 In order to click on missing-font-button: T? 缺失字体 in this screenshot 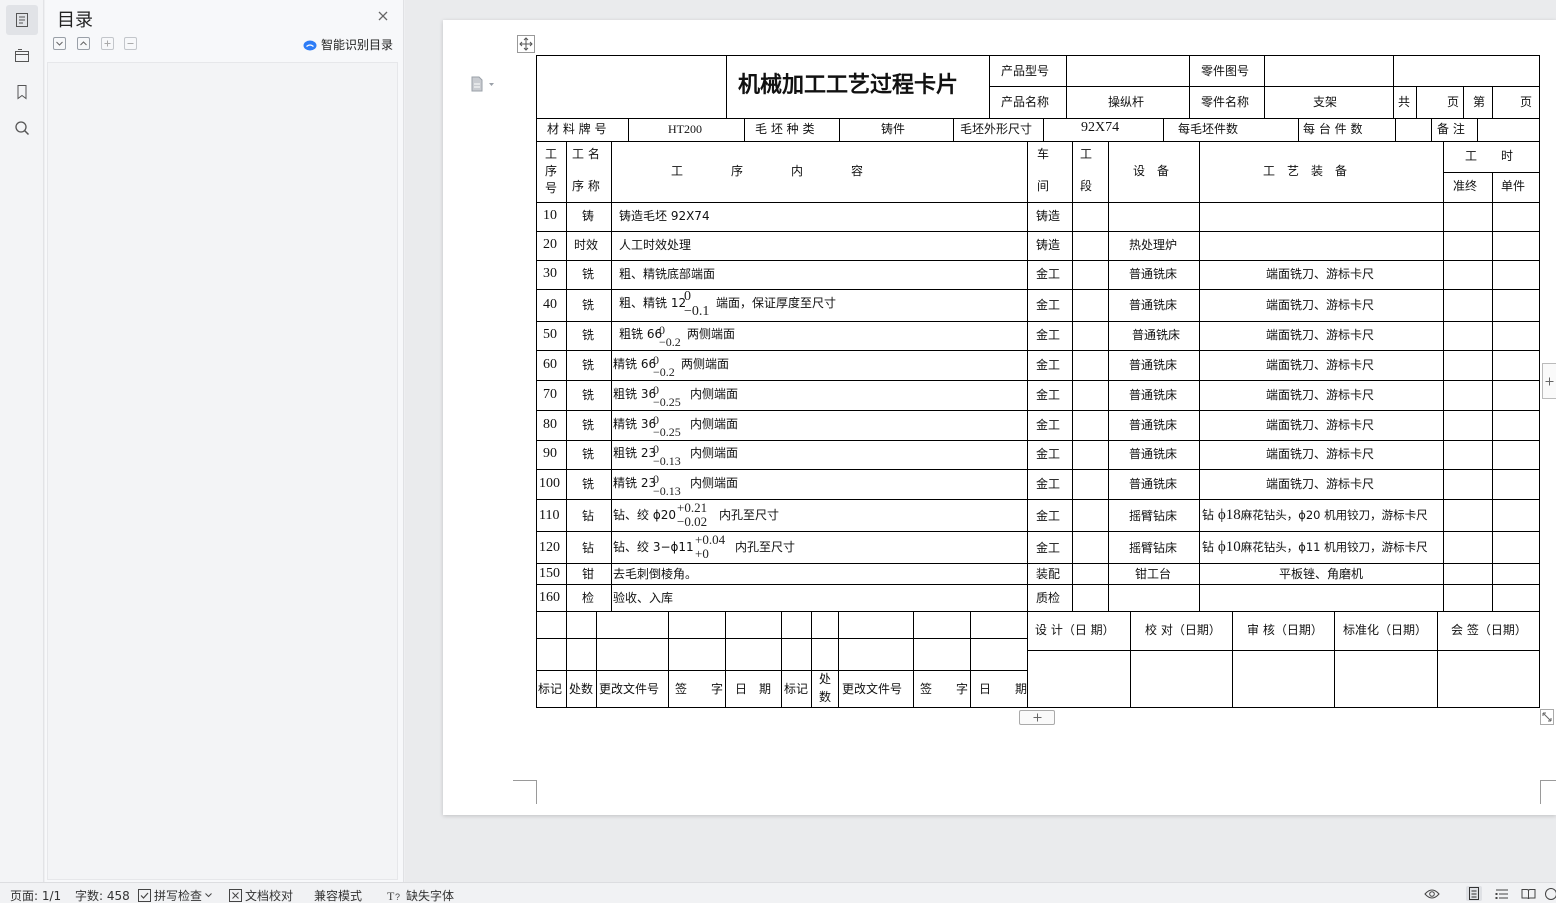, I will do `click(420, 895)`.